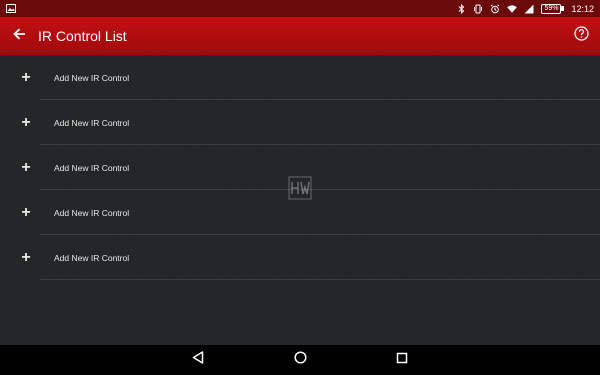 The width and height of the screenshot is (600, 375). What do you see at coordinates (495, 8) in the screenshot?
I see `alarm-icon` at bounding box center [495, 8].